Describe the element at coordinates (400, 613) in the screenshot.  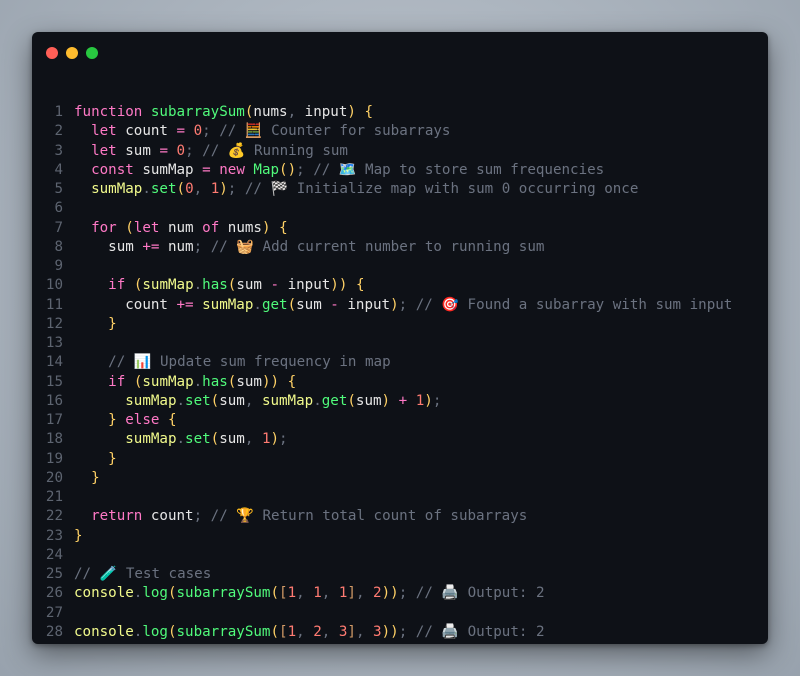
I see `code-line: 27` at that location.